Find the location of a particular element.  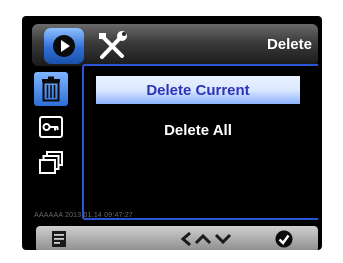

menu-item-delete-all: Delete All is located at coordinates (198, 130).